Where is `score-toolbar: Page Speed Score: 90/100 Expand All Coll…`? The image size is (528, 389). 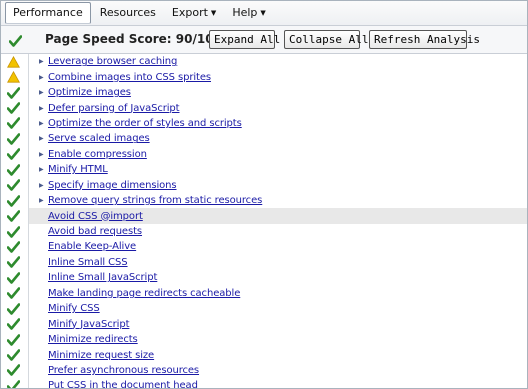 score-toolbar: Page Speed Score: 90/100 Expand All Coll… is located at coordinates (264, 40).